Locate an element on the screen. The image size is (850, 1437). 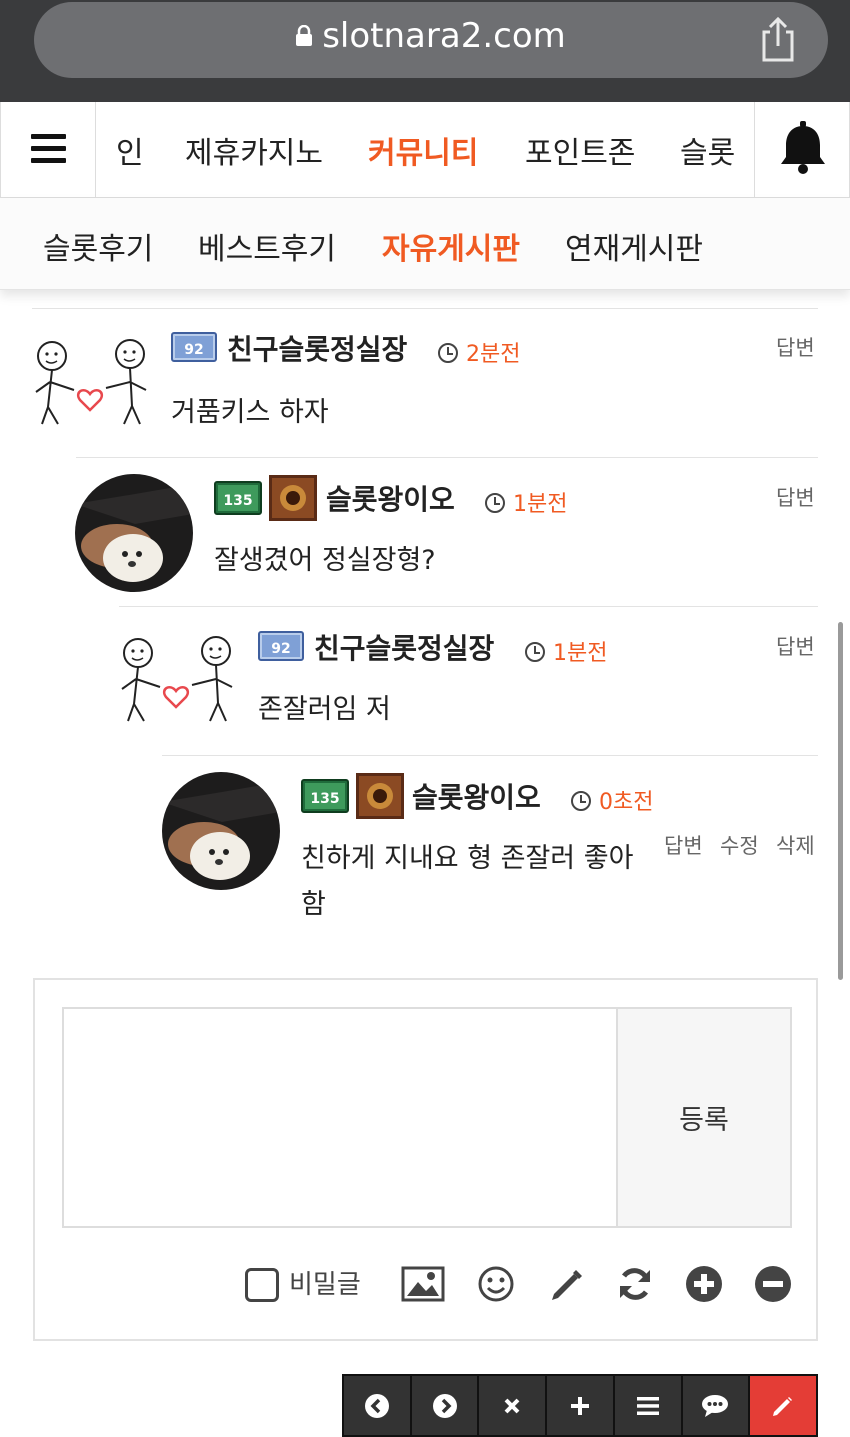
write-icon is located at coordinates (783, 1405).